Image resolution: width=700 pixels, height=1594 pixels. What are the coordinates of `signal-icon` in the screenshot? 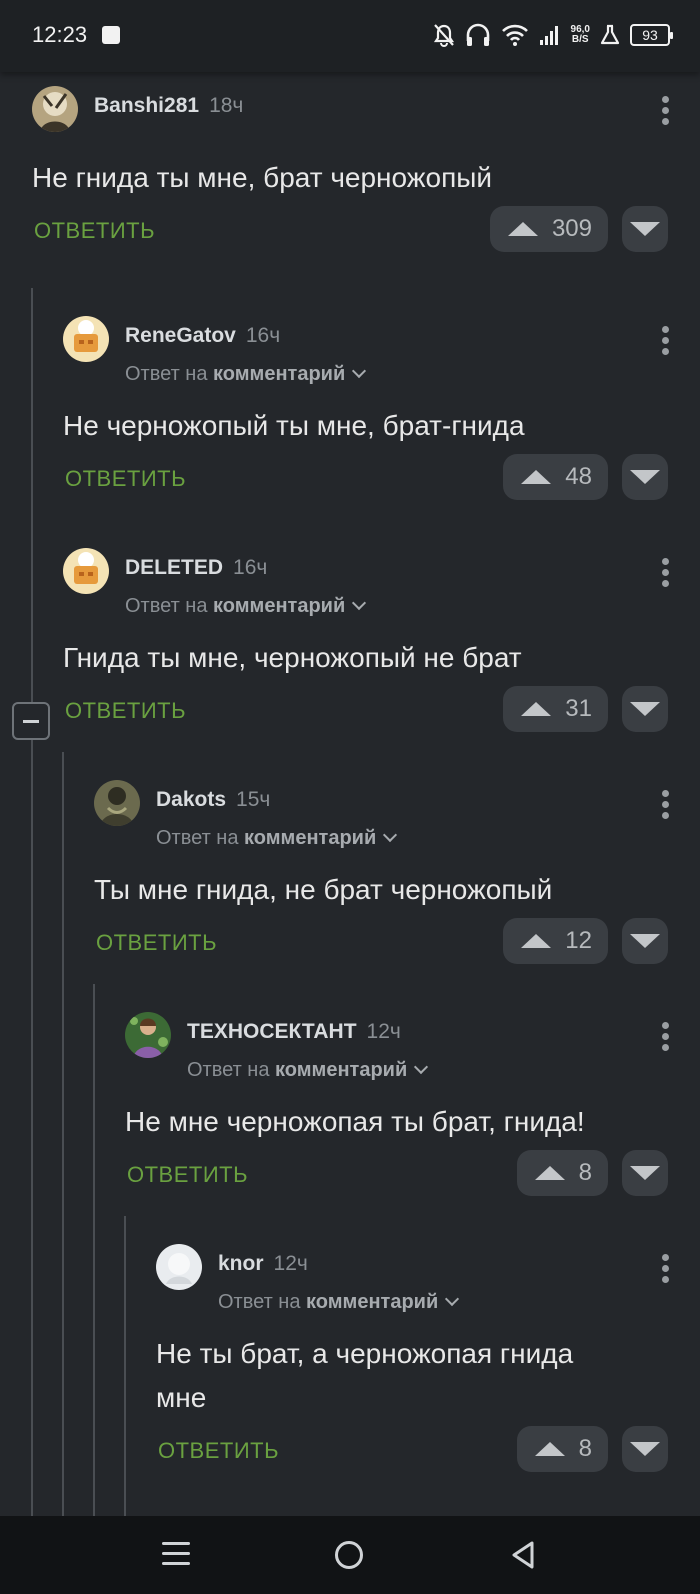 It's located at (548, 35).